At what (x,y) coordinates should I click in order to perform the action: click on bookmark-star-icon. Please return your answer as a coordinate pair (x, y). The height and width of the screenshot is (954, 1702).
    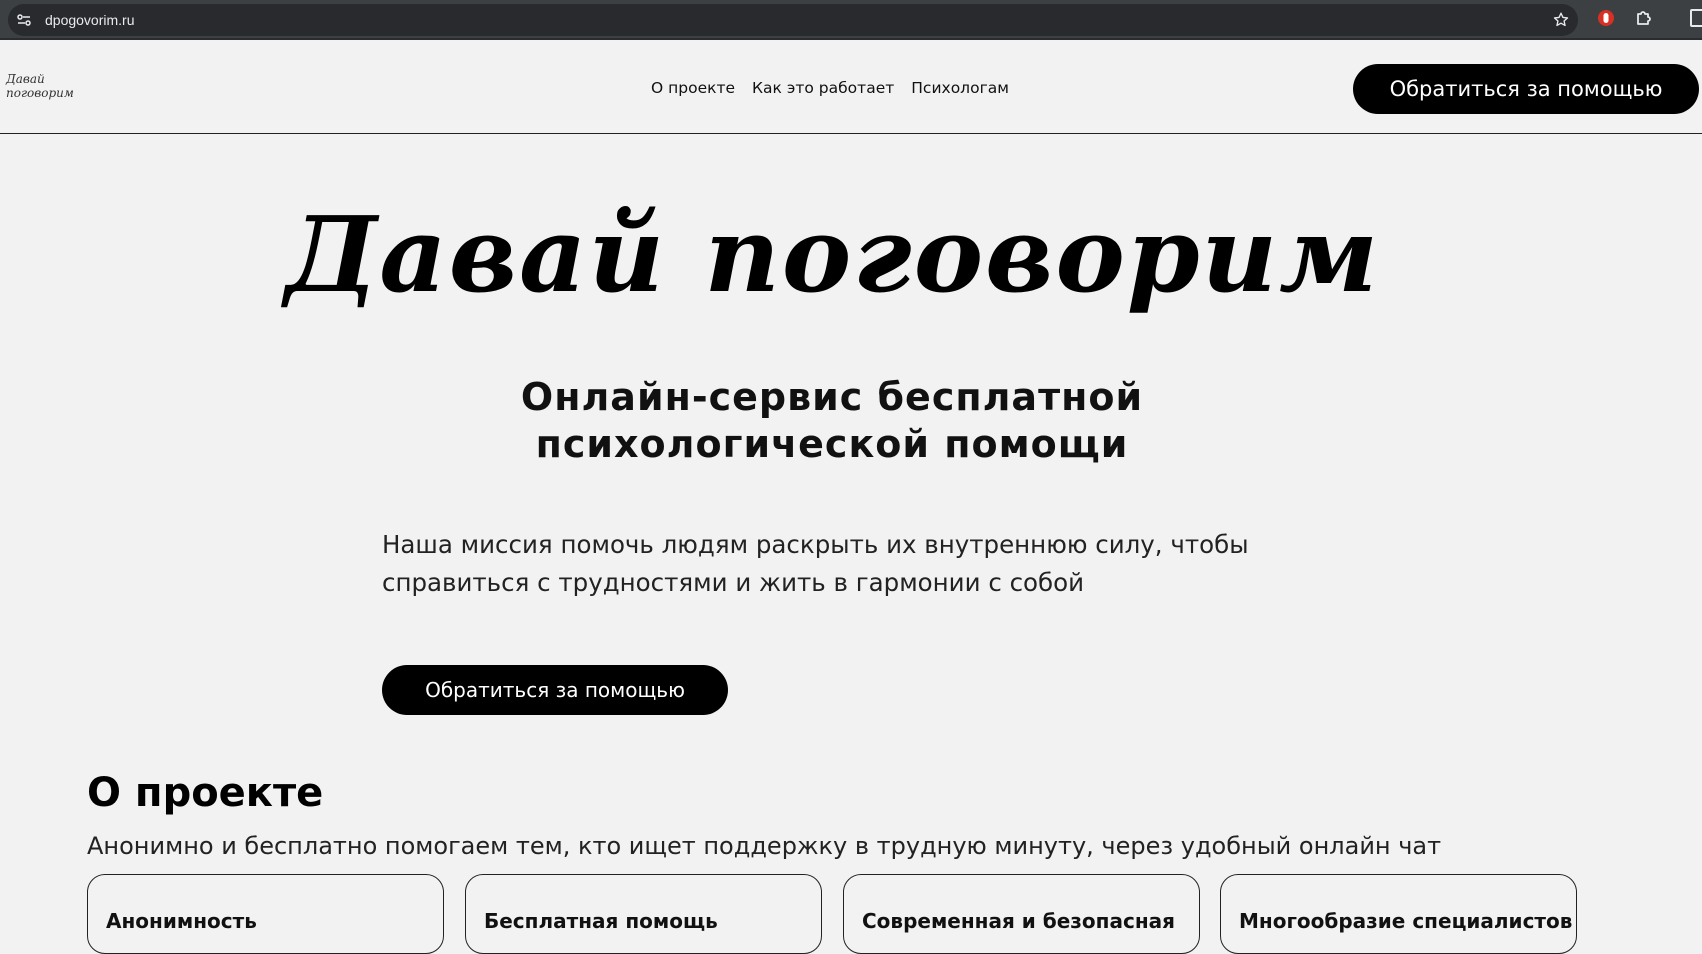
    Looking at the image, I should click on (1561, 20).